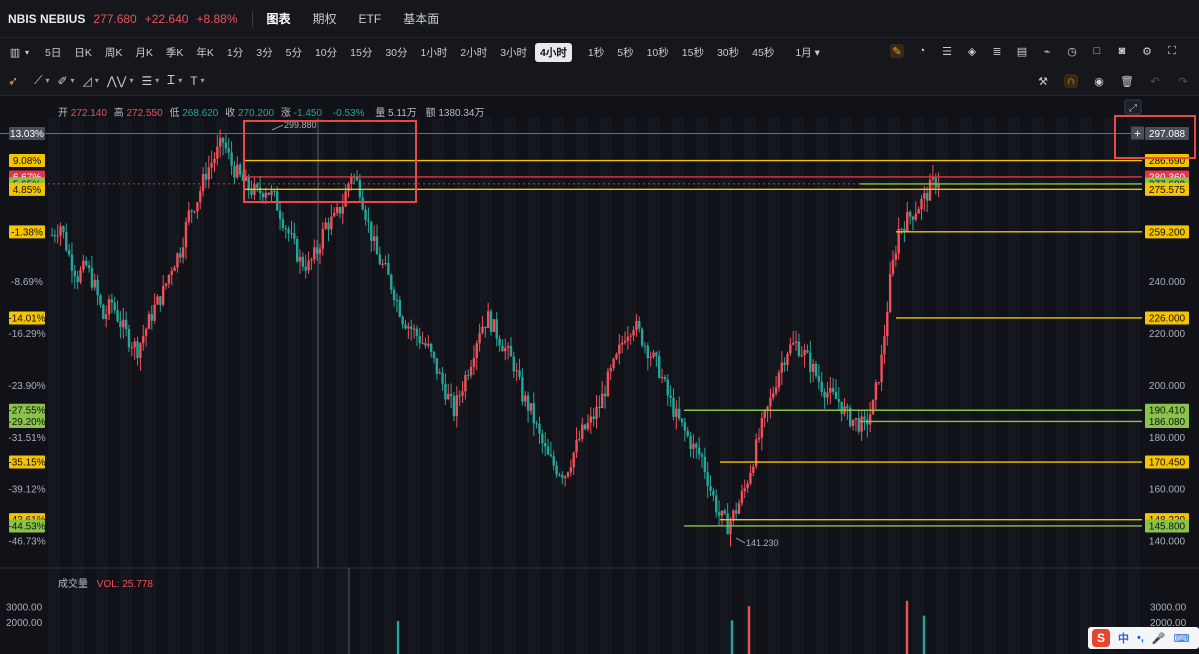 The image size is (1199, 654). I want to click on timeframe-1: 日K, so click(83, 52).